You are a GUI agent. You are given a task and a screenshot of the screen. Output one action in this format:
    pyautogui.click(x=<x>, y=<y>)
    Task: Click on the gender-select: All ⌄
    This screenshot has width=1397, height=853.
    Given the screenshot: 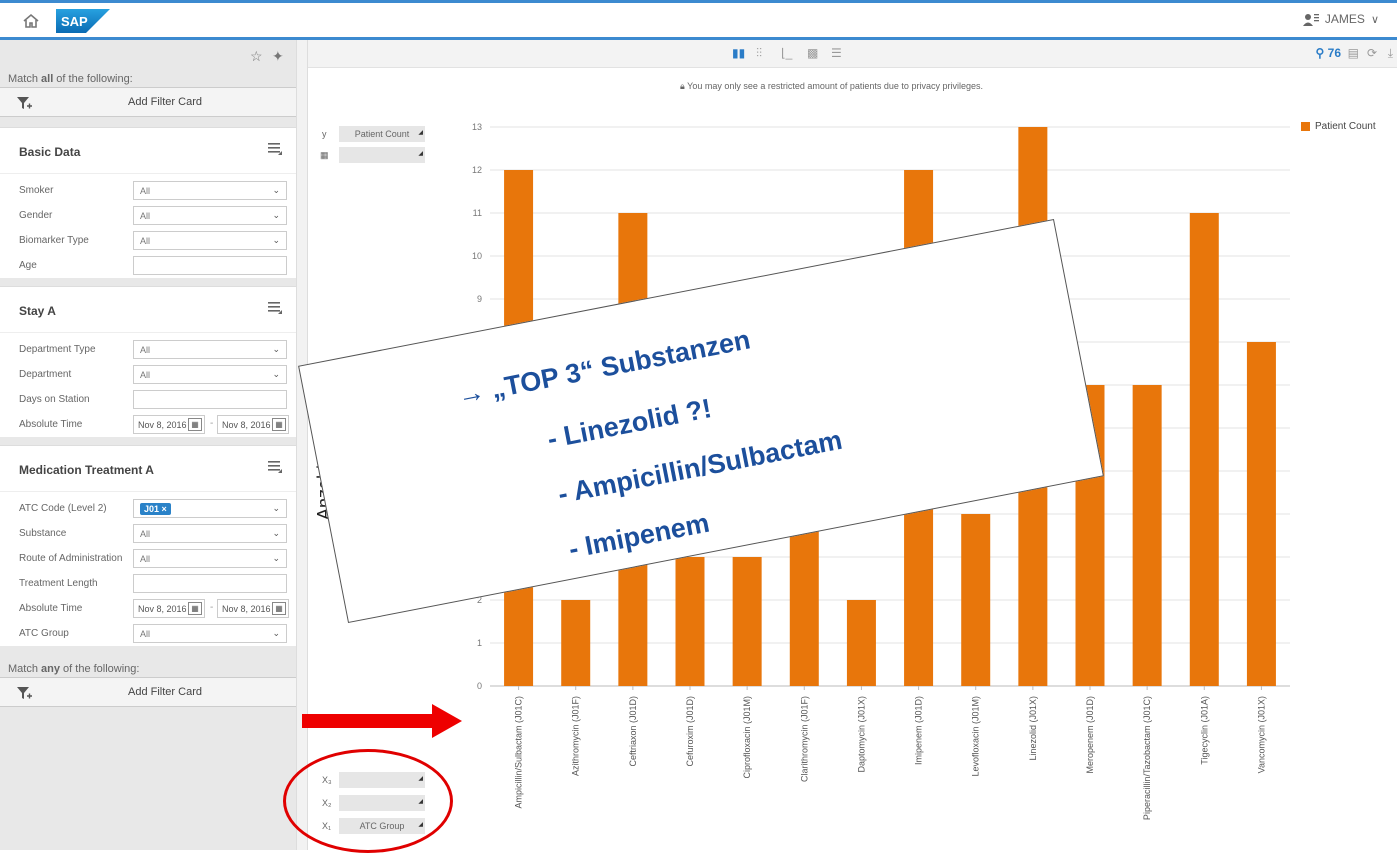 What is the action you would take?
    pyautogui.click(x=210, y=215)
    